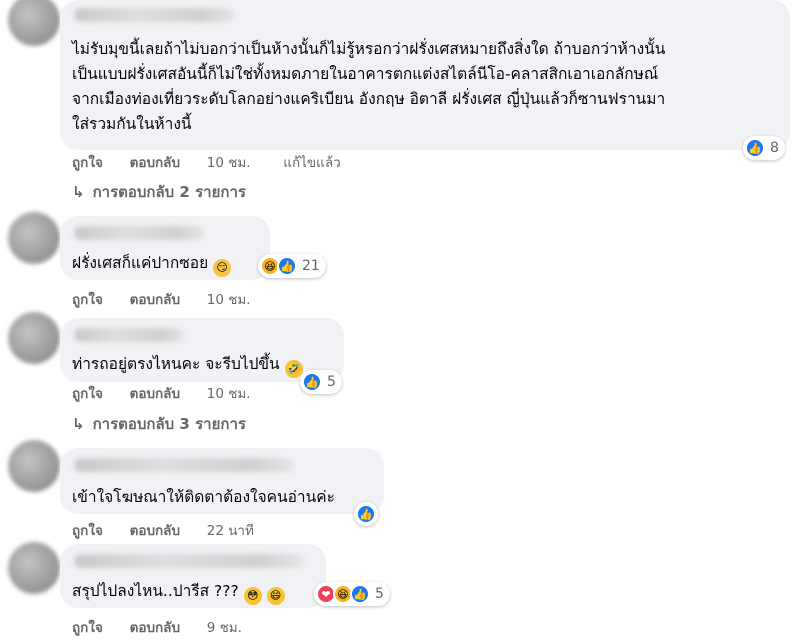 This screenshot has width=800, height=640. I want to click on reaction-count: 21, so click(311, 266).